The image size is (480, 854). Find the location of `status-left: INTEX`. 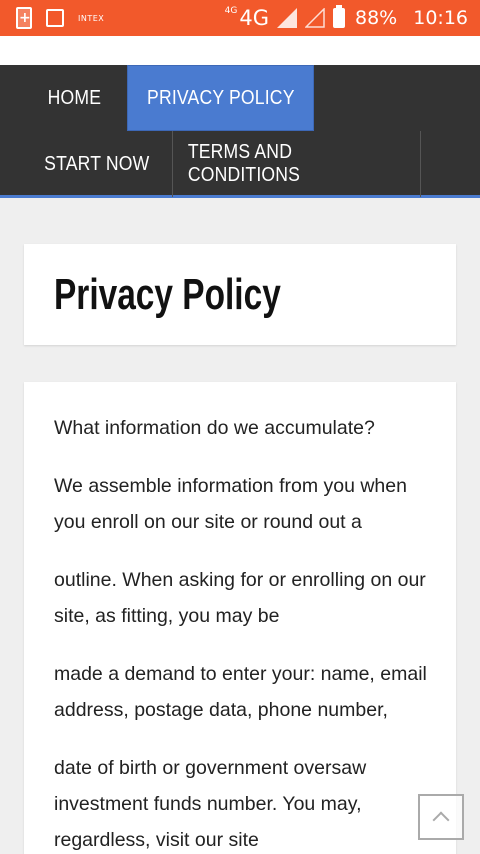

status-left: INTEX is located at coordinates (60, 18).